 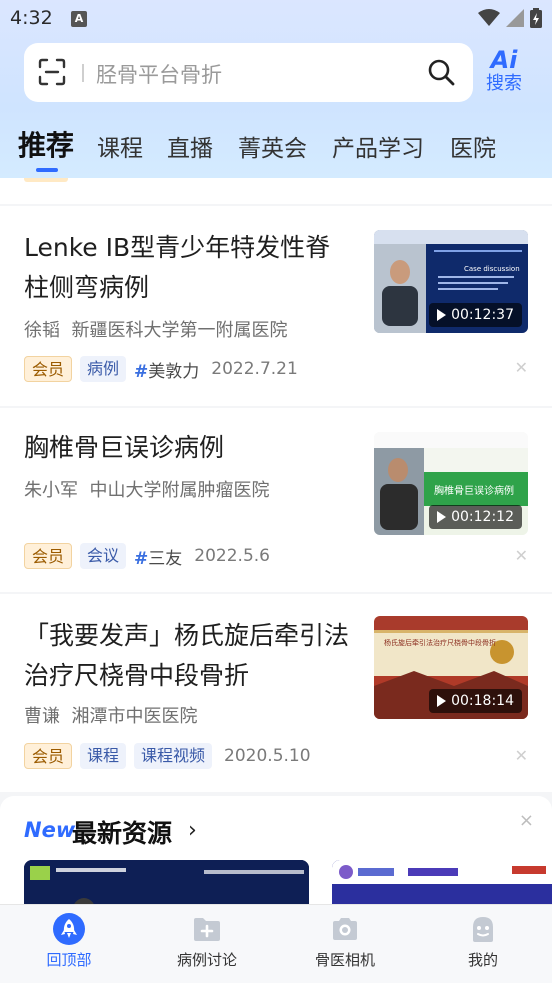 I want to click on type-tag: 课程, so click(x=103, y=756).